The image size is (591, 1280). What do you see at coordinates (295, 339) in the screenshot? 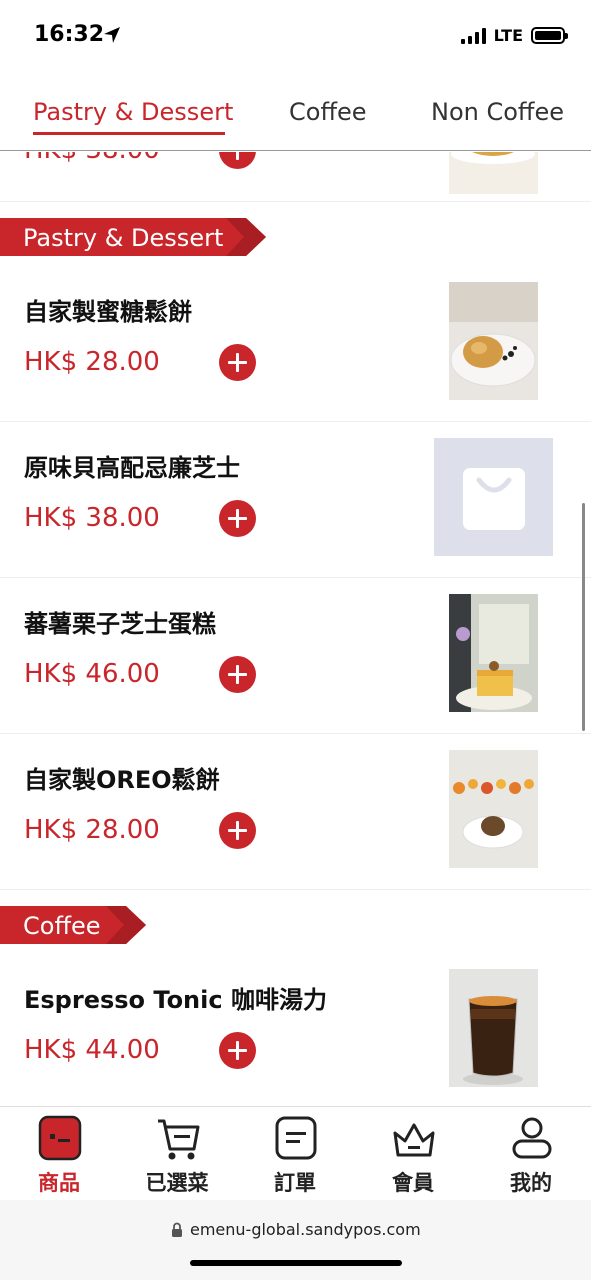
I see `menu-item: 自家製蜜糖鬆餅 HK$ 28.00` at bounding box center [295, 339].